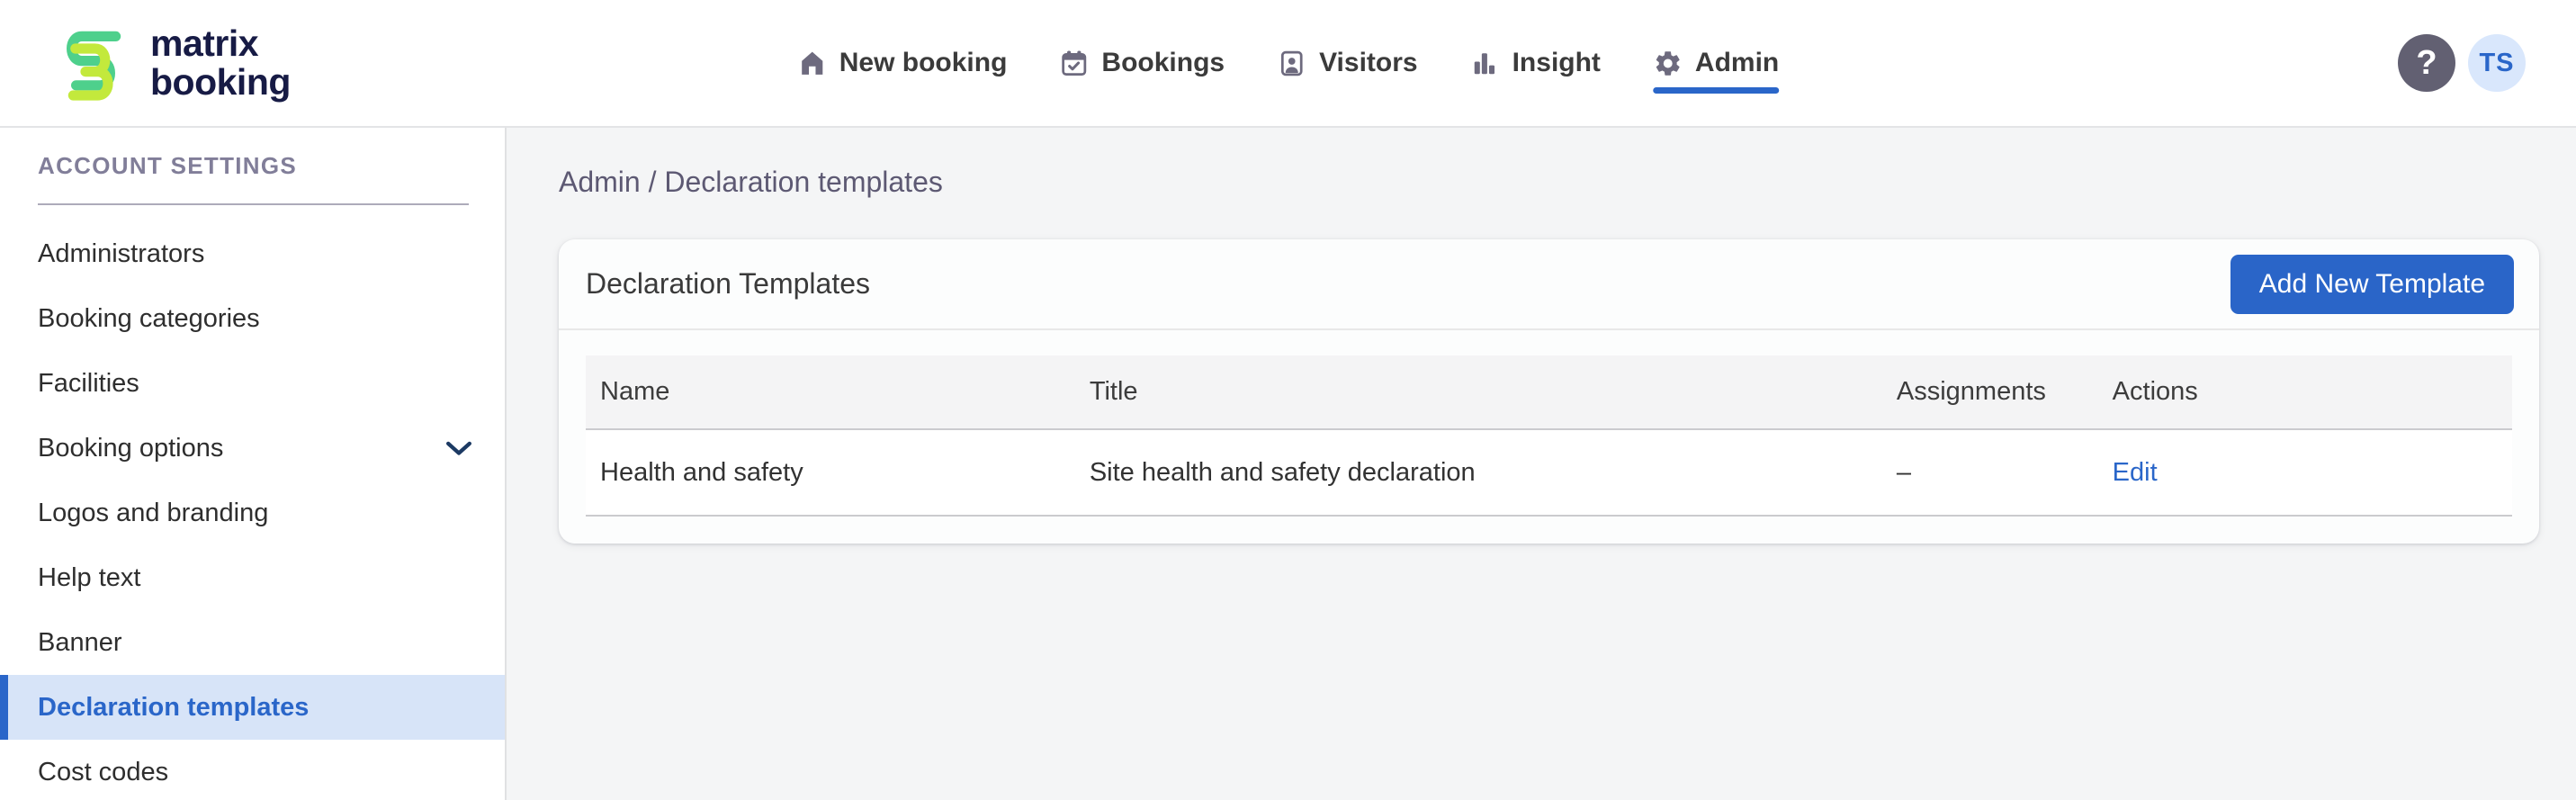 This screenshot has height=800, width=2576. What do you see at coordinates (1485, 63) in the screenshot?
I see `bar-chart-icon` at bounding box center [1485, 63].